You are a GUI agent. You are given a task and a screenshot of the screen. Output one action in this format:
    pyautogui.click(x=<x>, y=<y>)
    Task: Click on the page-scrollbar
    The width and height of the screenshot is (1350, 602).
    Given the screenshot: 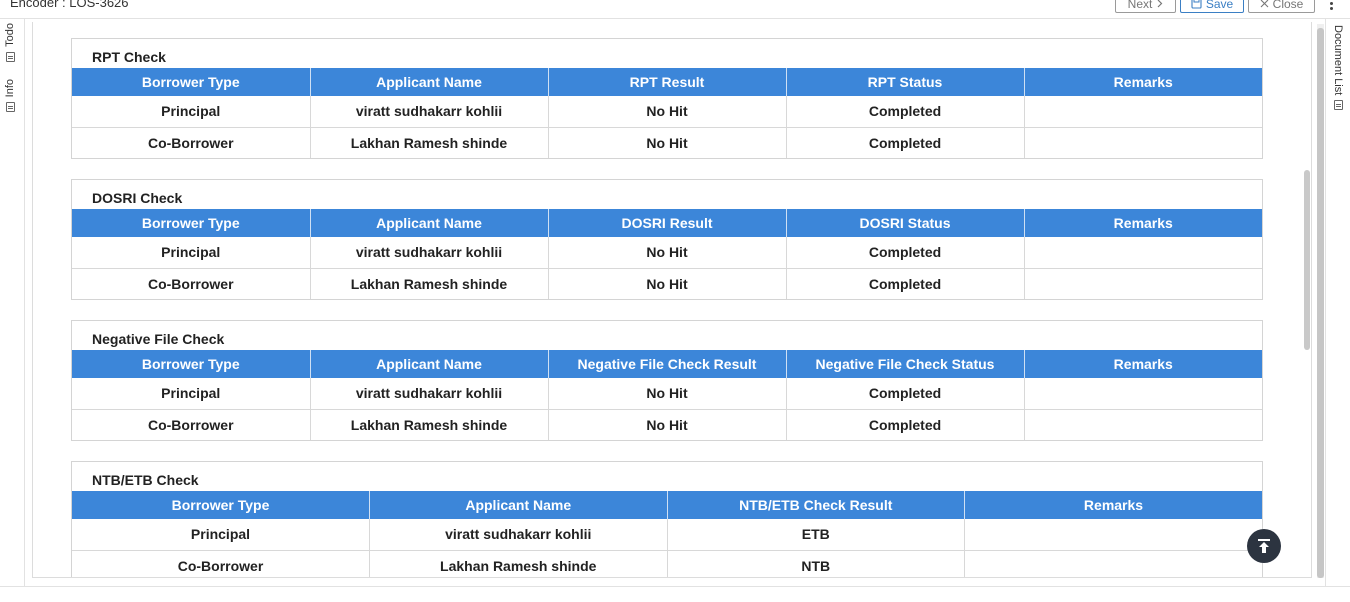 What is the action you would take?
    pyautogui.click(x=1320, y=301)
    